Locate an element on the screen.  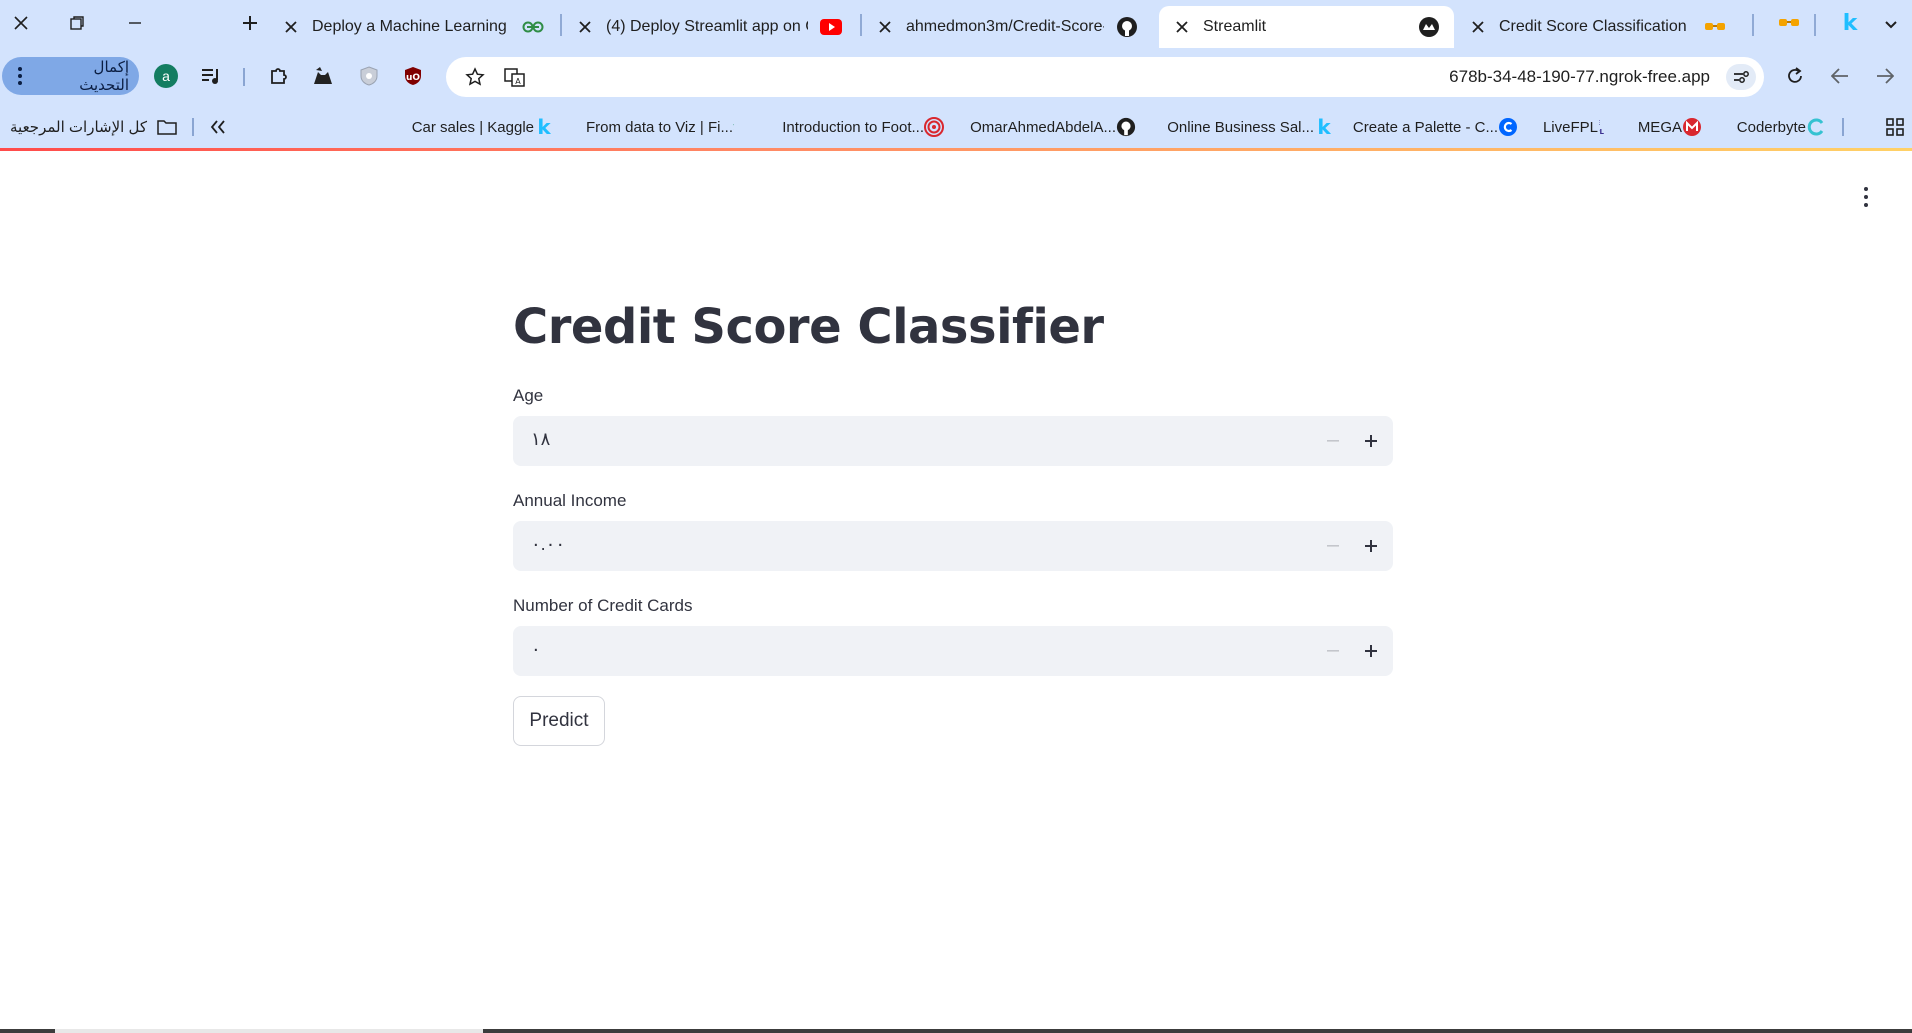
folder-icon is located at coordinates (167, 127).